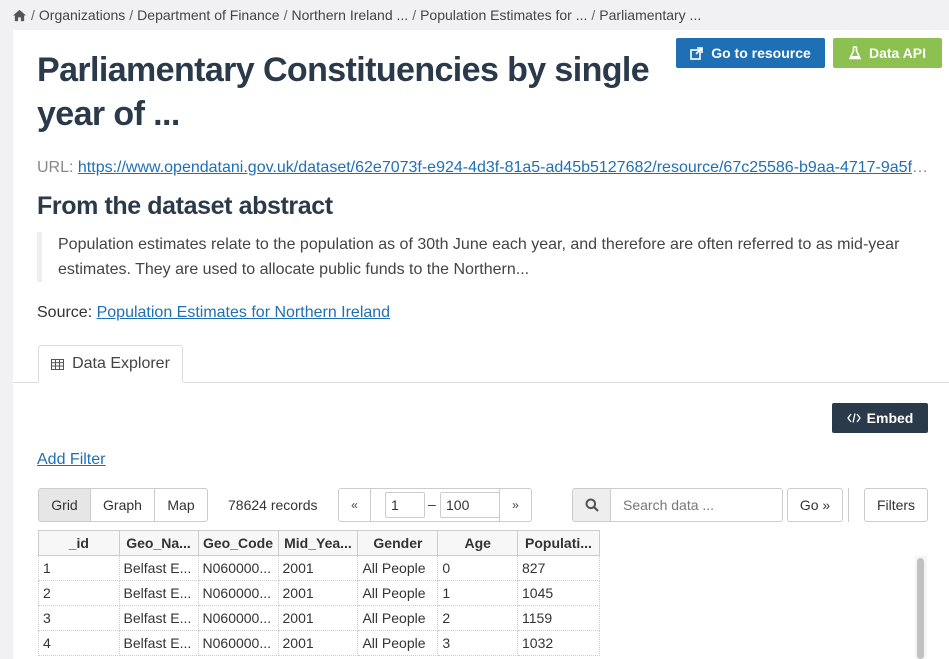 The image size is (949, 659). What do you see at coordinates (6, 344) in the screenshot?
I see `left-gutter` at bounding box center [6, 344].